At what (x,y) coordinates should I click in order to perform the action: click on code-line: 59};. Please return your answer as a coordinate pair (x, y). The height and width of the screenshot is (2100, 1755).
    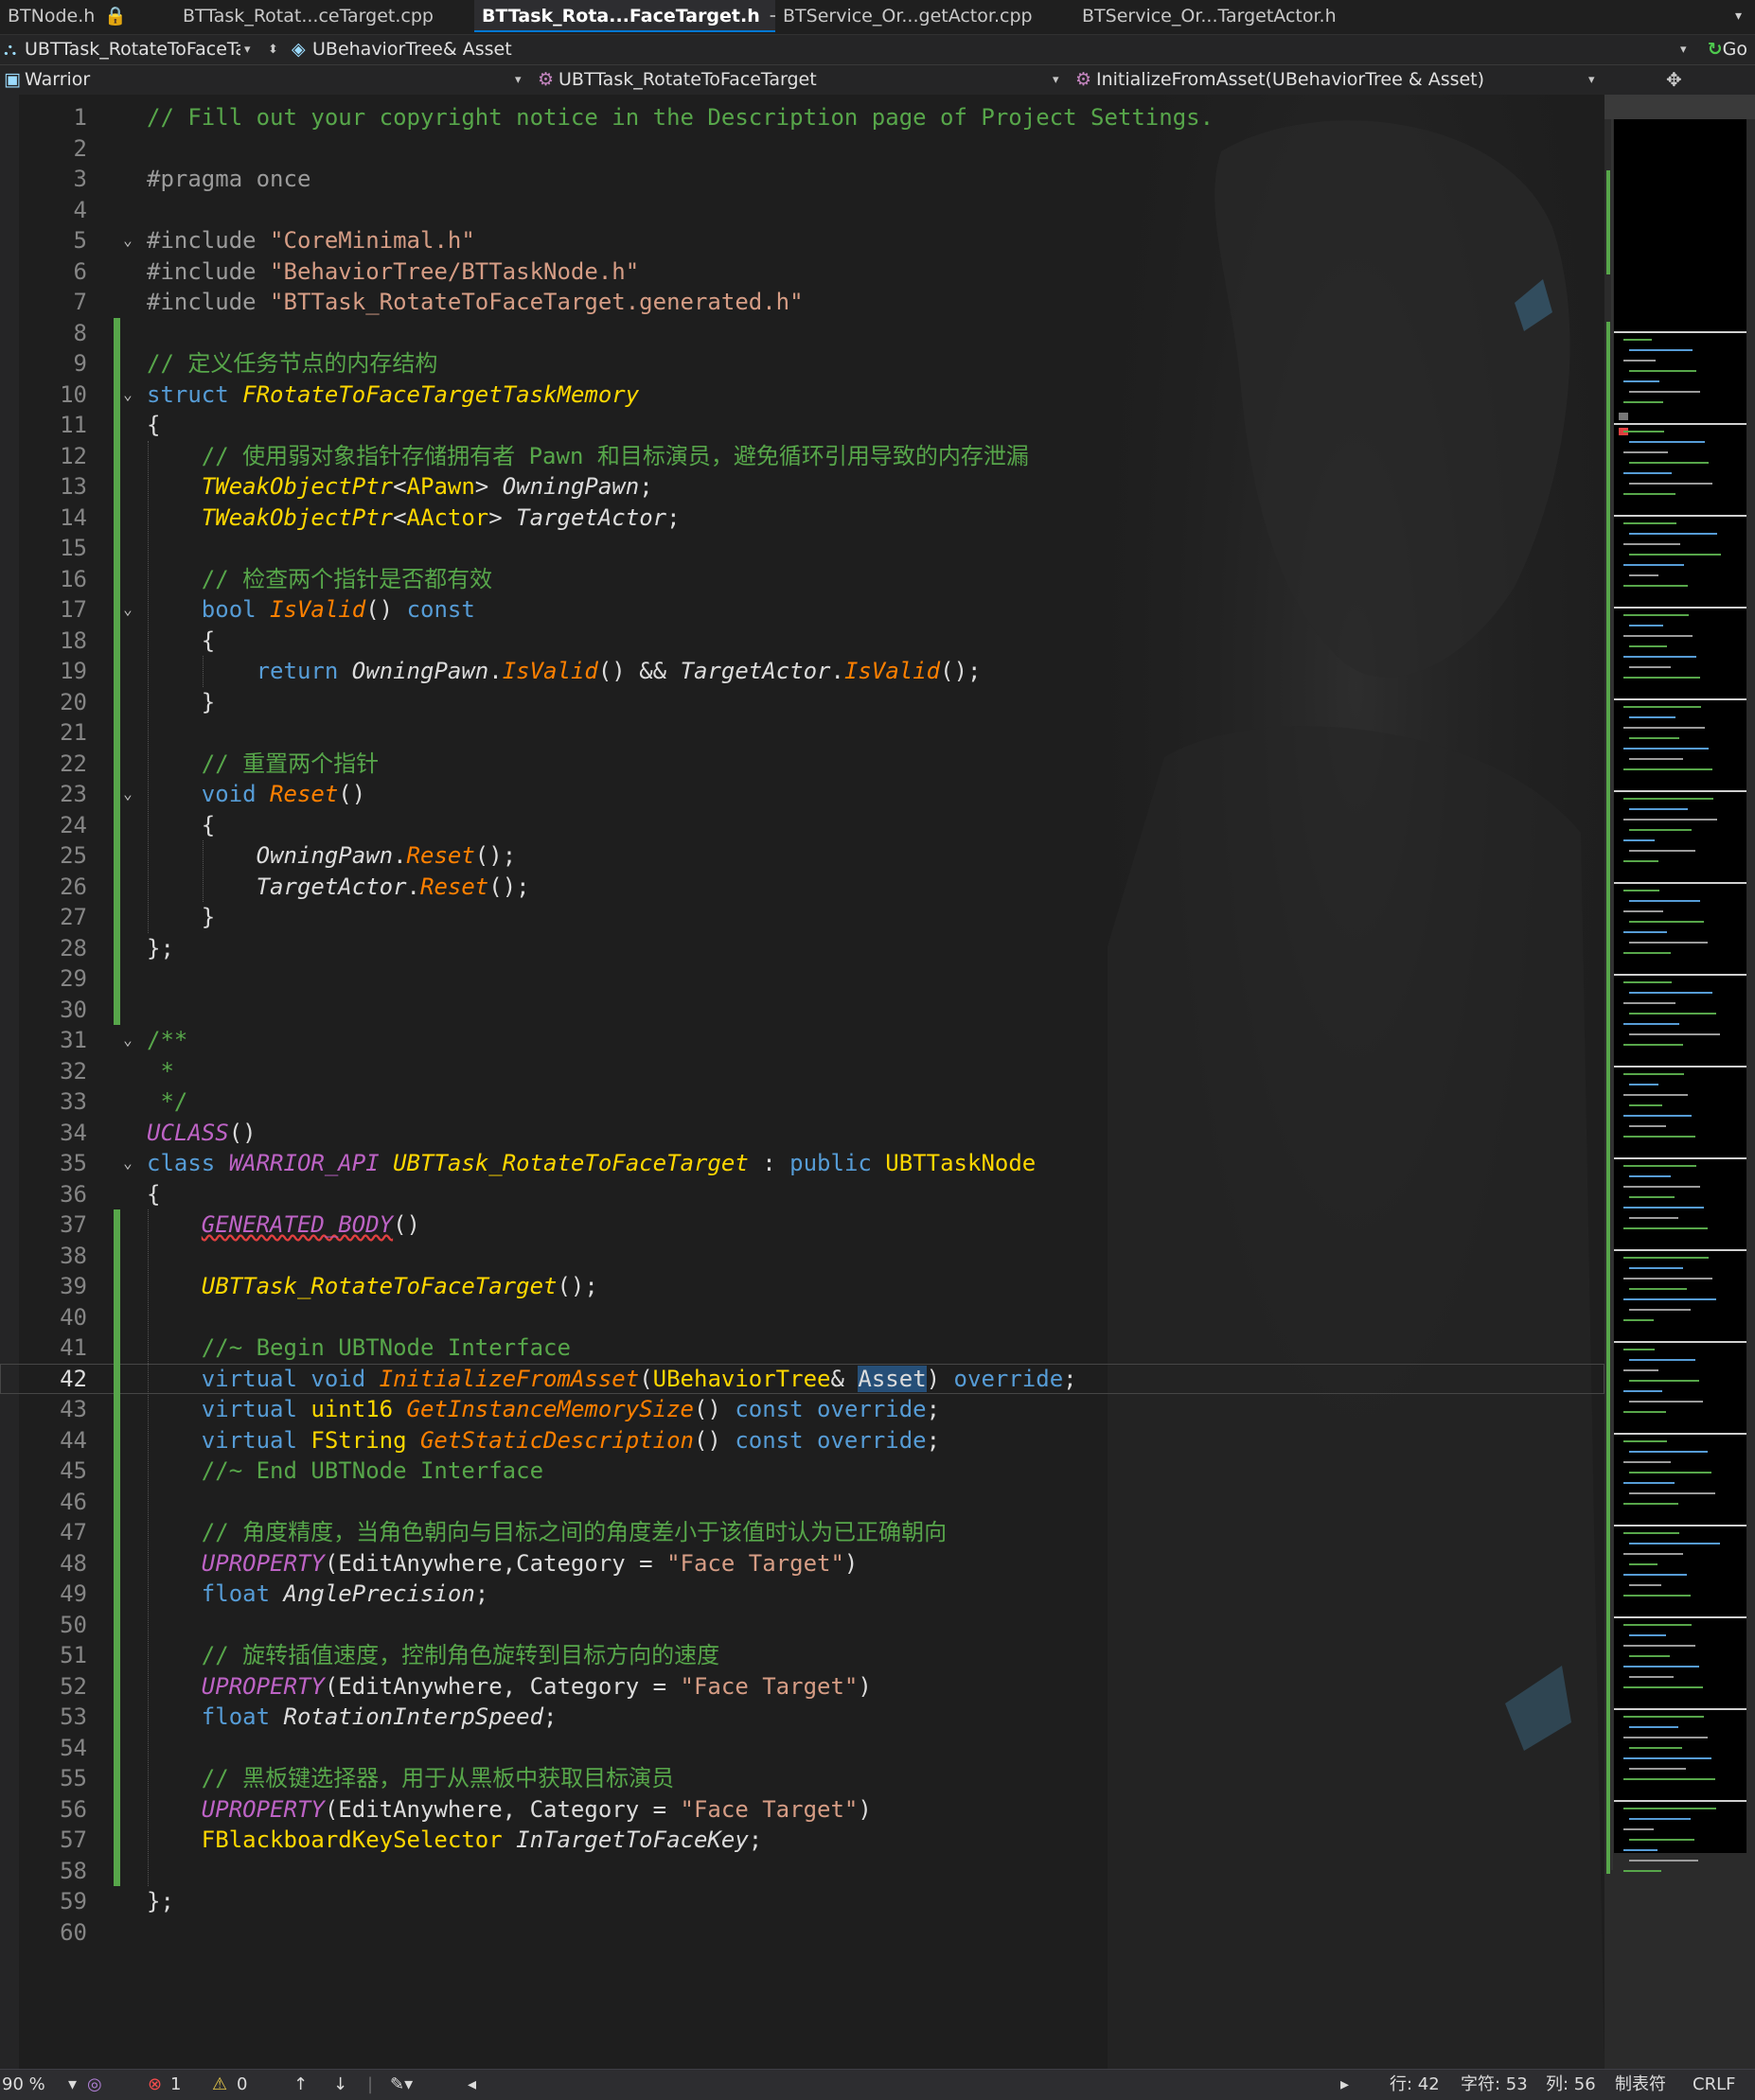
    Looking at the image, I should click on (802, 1901).